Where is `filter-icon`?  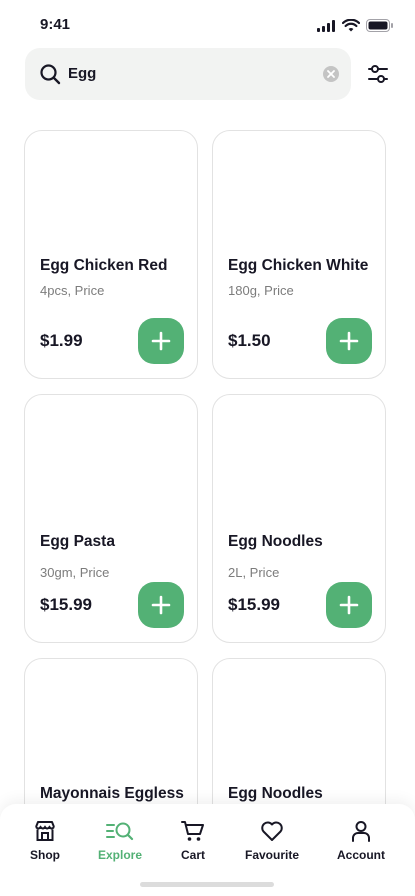
filter-icon is located at coordinates (378, 76).